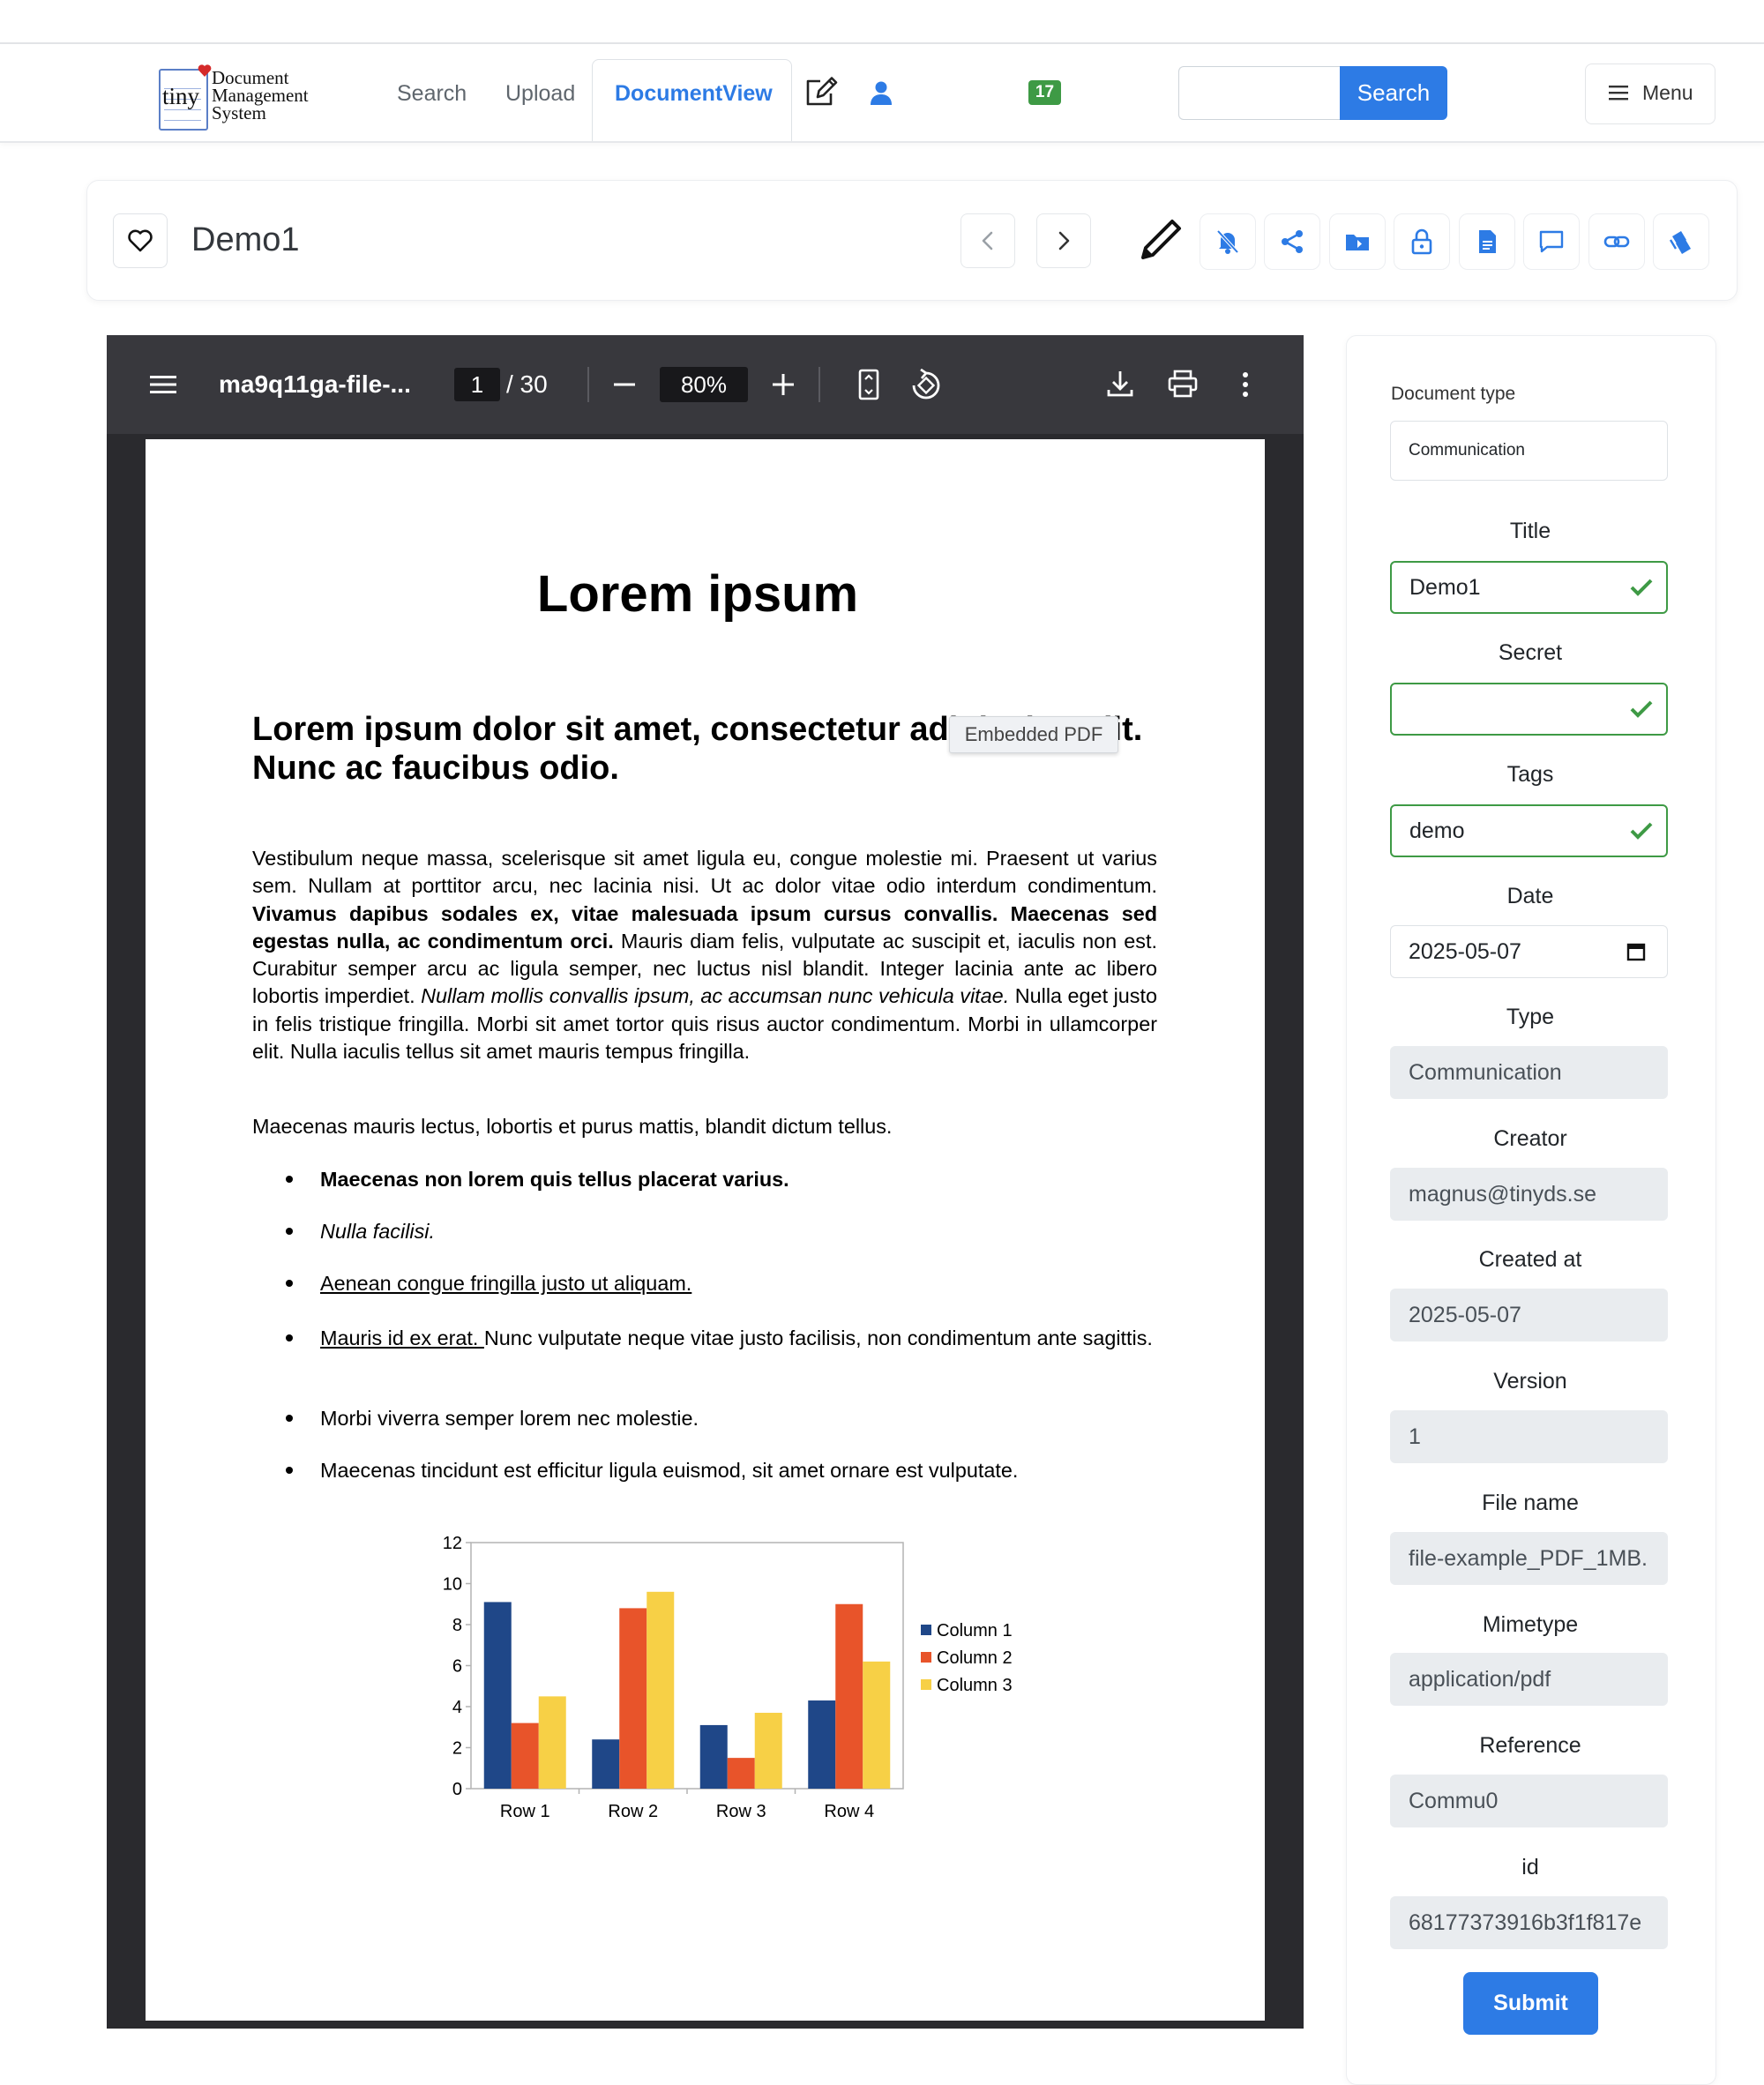 The width and height of the screenshot is (1764, 2085). What do you see at coordinates (1245, 384) in the screenshot?
I see `more-options-icon` at bounding box center [1245, 384].